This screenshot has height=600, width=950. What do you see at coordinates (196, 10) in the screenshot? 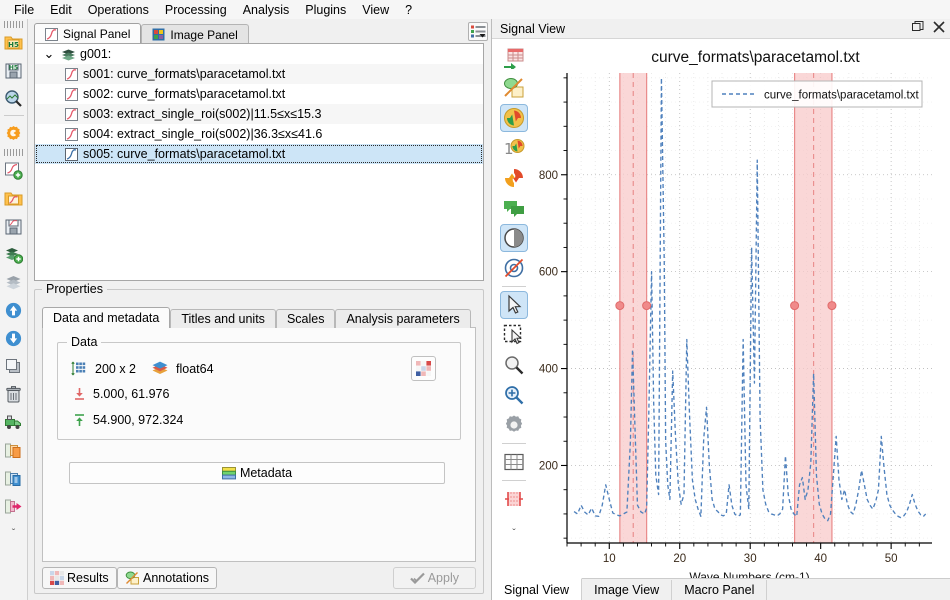
I see `menu-item-processing: Processing` at bounding box center [196, 10].